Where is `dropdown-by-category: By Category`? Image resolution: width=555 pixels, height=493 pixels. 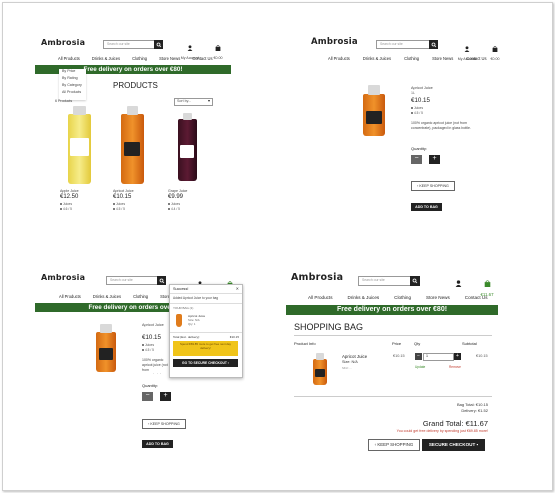 dropdown-by-category: By Category is located at coordinates (72, 85).